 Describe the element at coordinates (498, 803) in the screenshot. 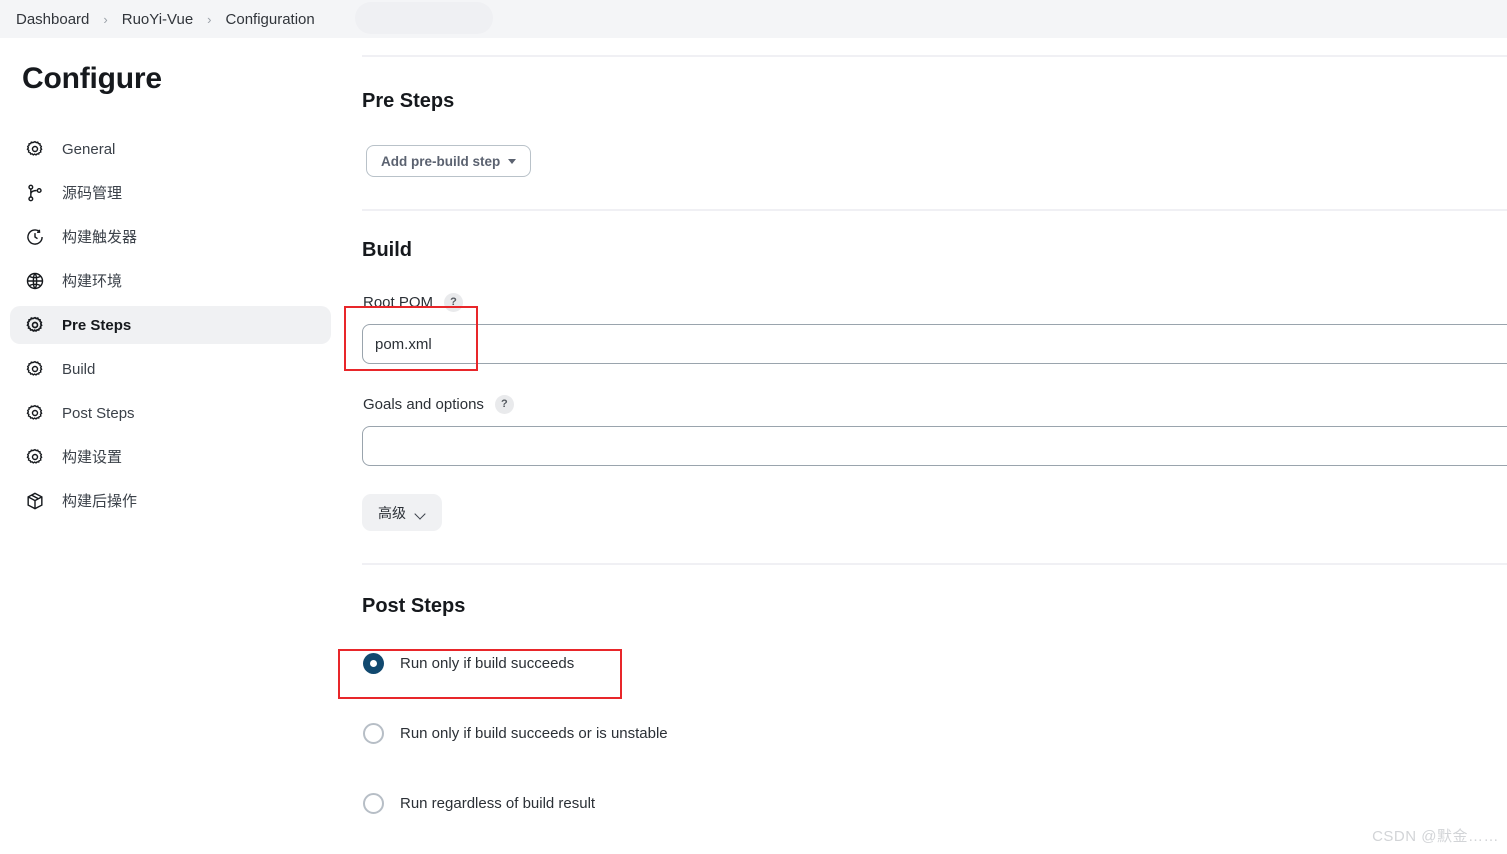

I see `radio-label: Run regardless of build result` at that location.